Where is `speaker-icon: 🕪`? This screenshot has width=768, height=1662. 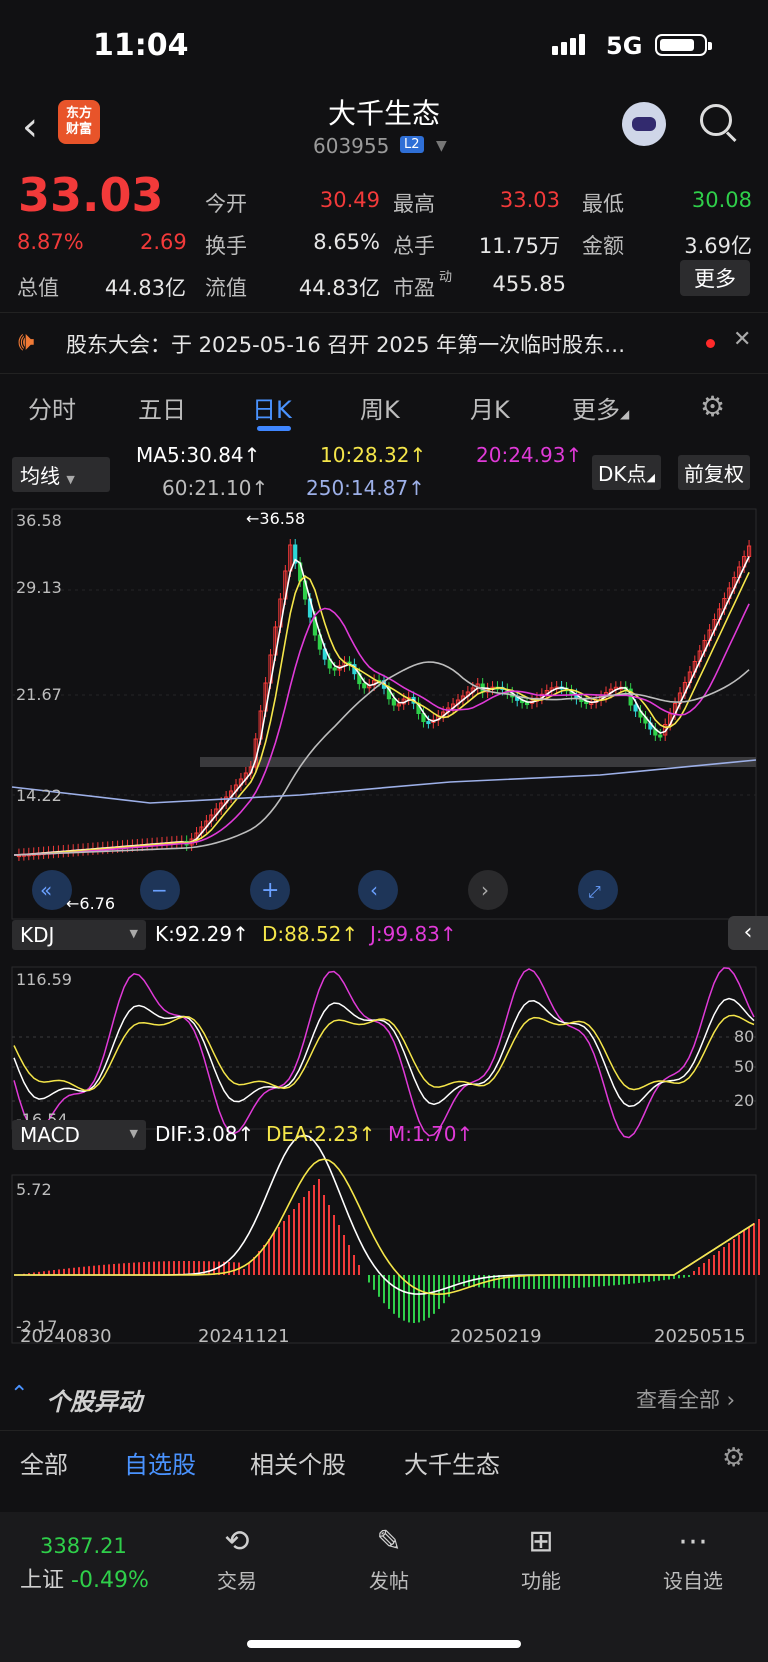 speaker-icon: 🕪 is located at coordinates (26, 342).